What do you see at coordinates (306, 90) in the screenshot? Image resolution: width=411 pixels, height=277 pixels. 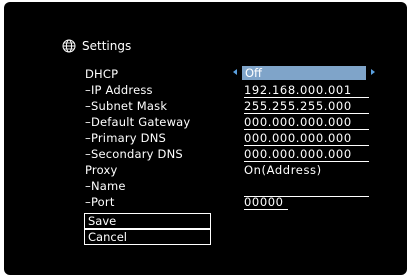 I see `ip-address-field: 192.168.000.001` at bounding box center [306, 90].